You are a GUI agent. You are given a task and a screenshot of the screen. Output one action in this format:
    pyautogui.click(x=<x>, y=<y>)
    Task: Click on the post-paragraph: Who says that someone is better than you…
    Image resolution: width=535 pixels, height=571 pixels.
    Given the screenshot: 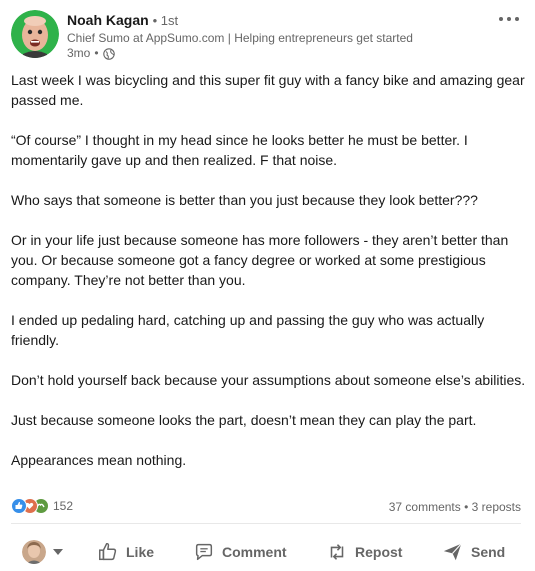 What is the action you would take?
    pyautogui.click(x=244, y=200)
    